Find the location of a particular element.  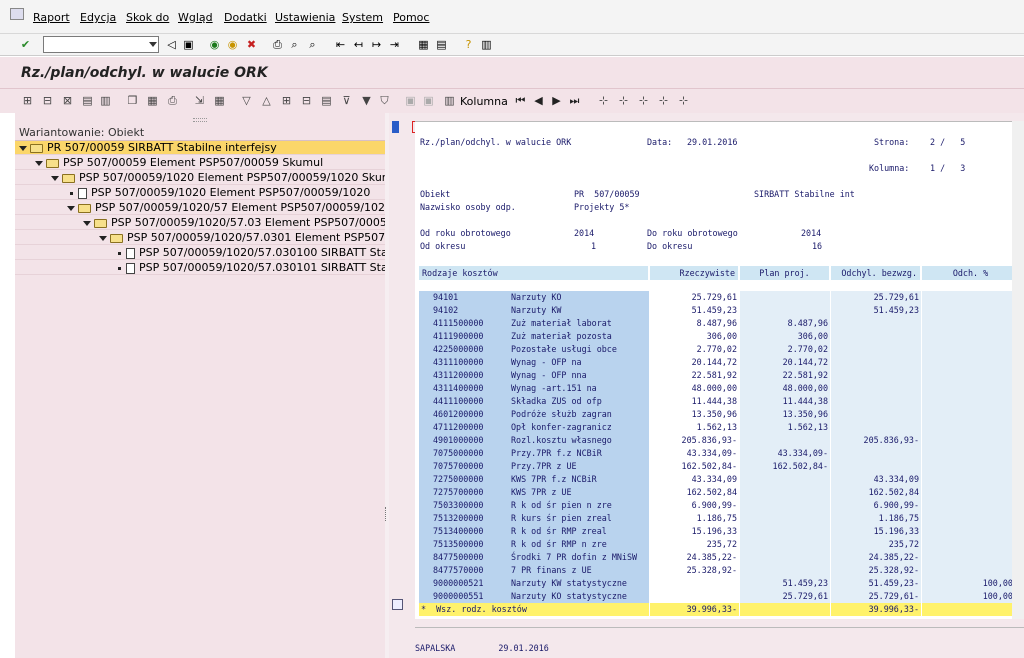

cost-element: 4311200000 Wynag - OFP nna is located at coordinates (534, 375).